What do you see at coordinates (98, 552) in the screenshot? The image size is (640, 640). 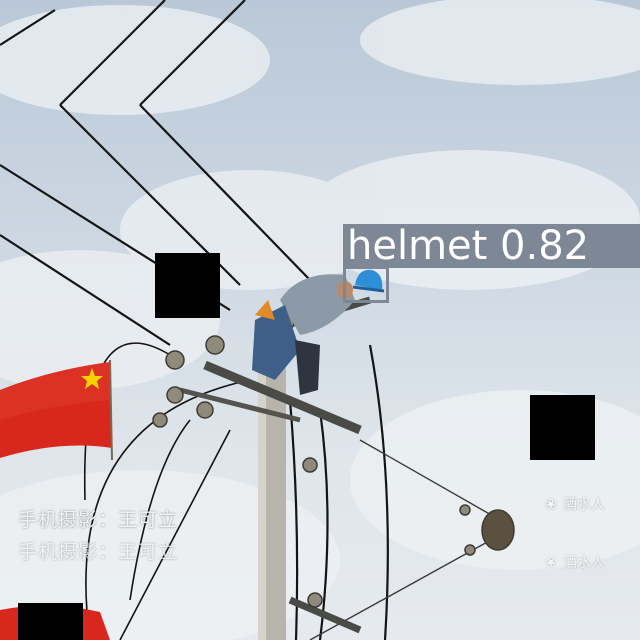 I see `photo-credit-caption-reflection: 手机摄影：王可立` at bounding box center [98, 552].